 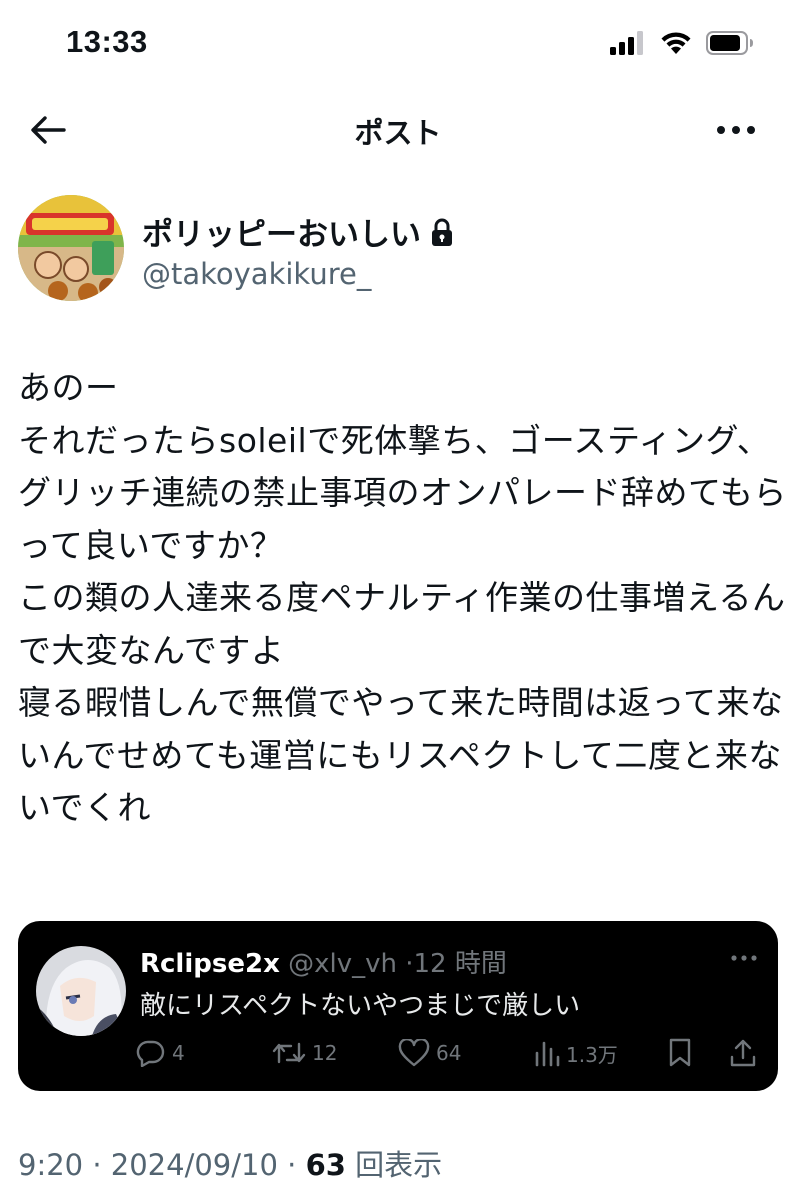 I want to click on post-time: 9:20, so click(x=50, y=1165).